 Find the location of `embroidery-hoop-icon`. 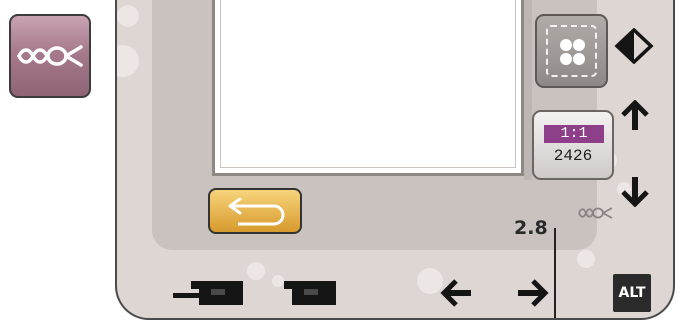

embroidery-hoop-icon is located at coordinates (572, 52).